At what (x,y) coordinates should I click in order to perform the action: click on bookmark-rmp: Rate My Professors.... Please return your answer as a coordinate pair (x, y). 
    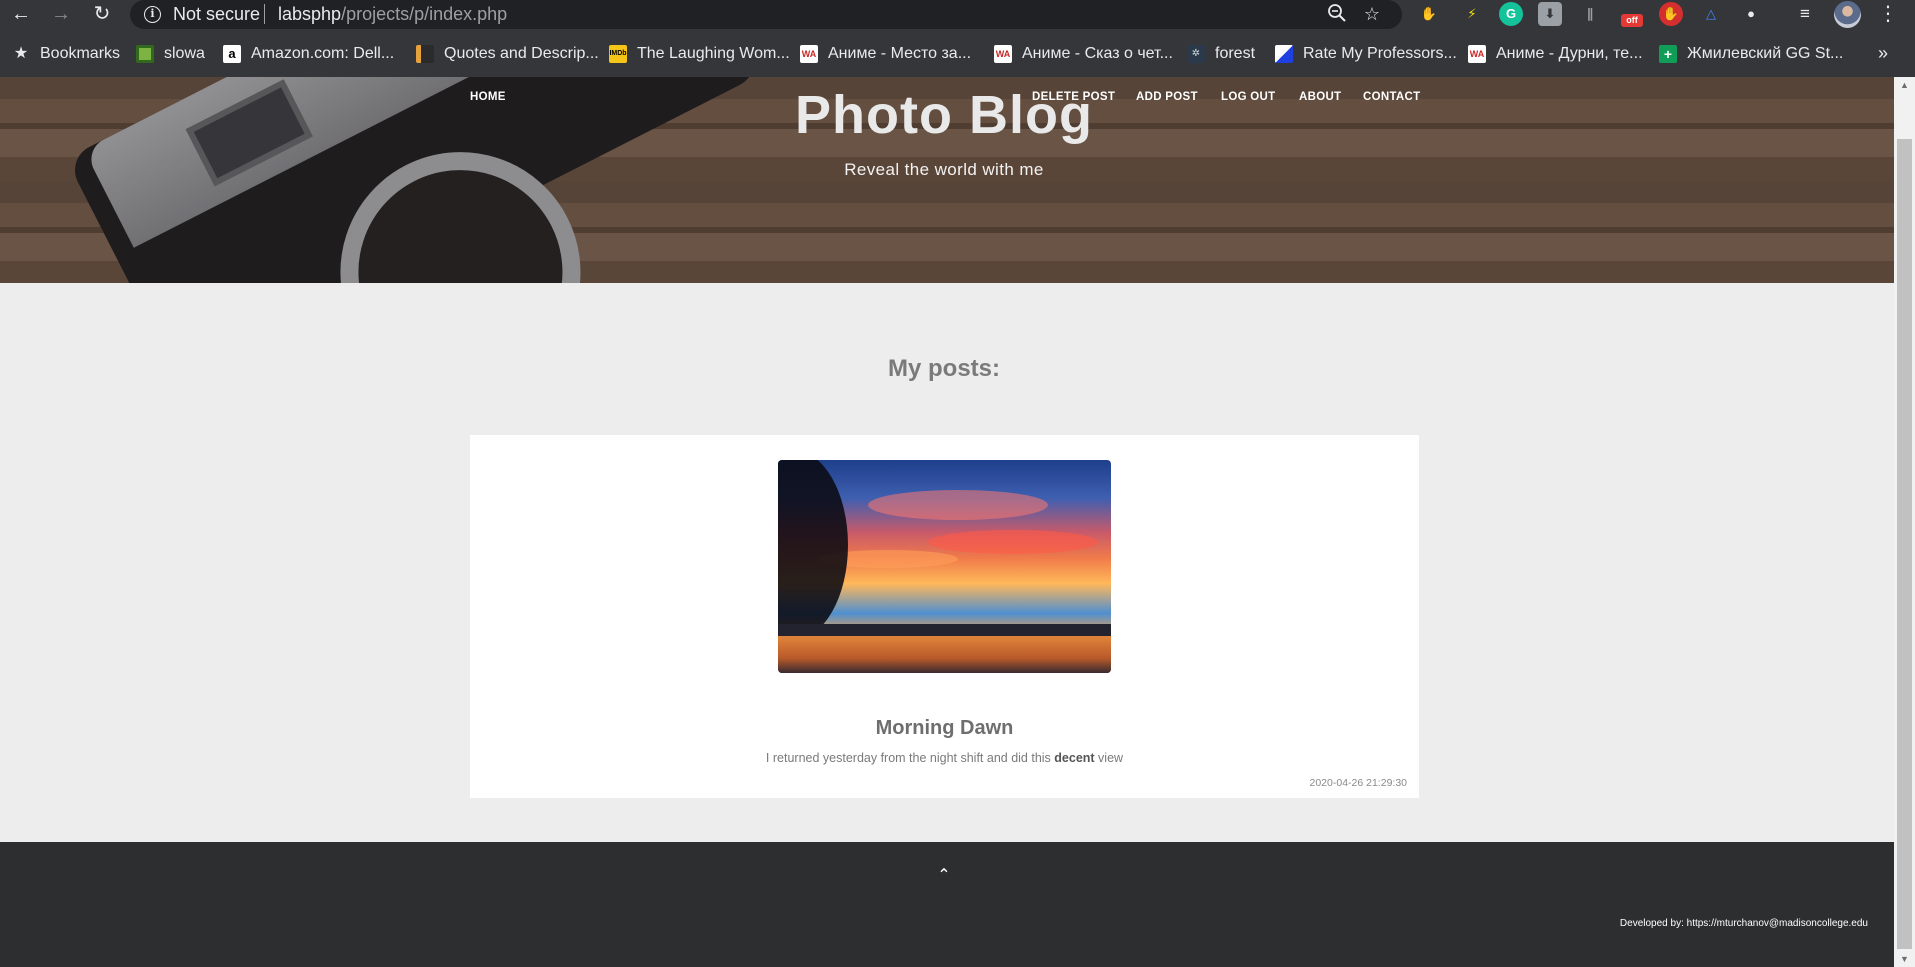
    Looking at the image, I should click on (1366, 54).